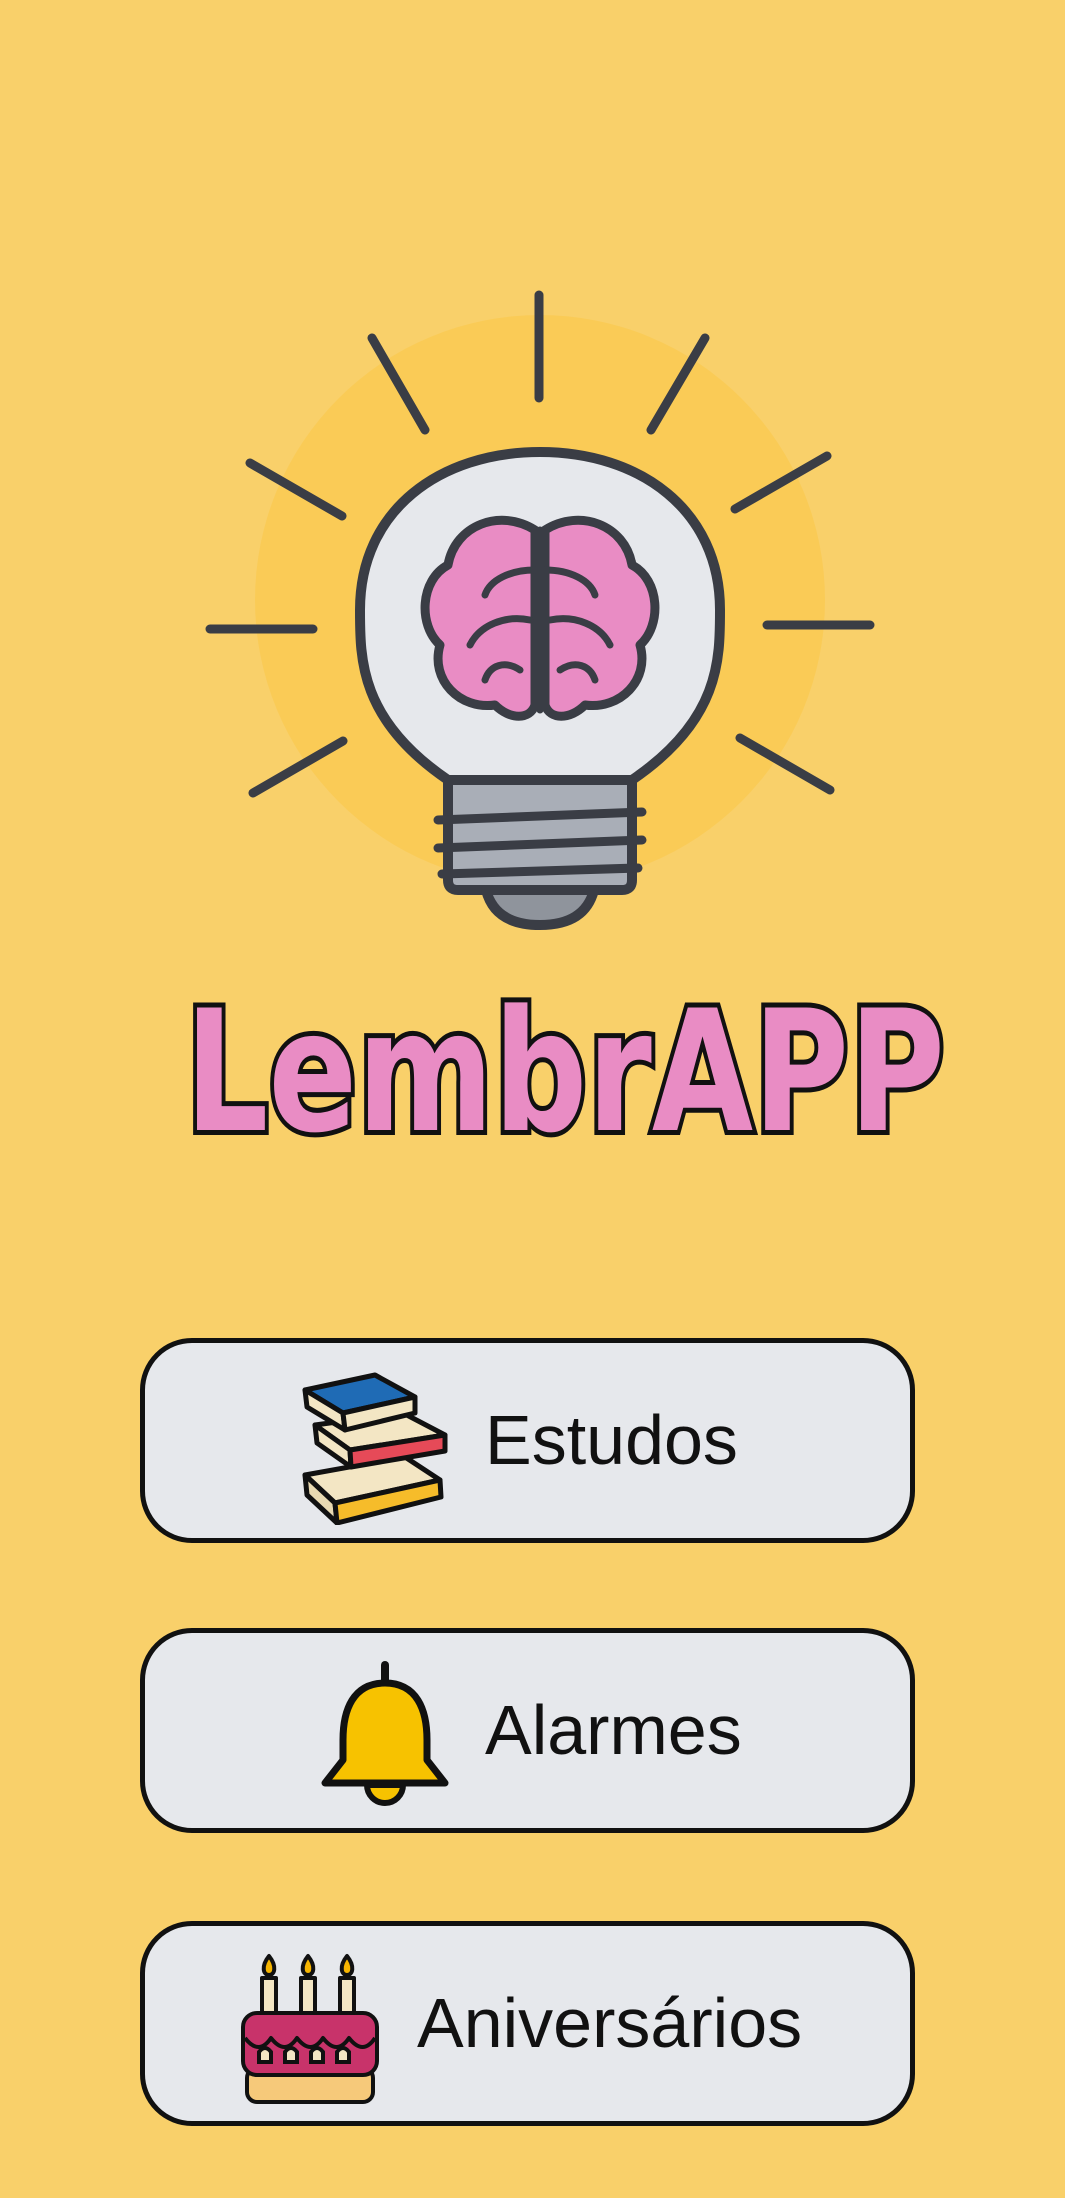 The height and width of the screenshot is (2198, 1065). Describe the element at coordinates (310, 2029) in the screenshot. I see `birthday-cake-icon` at that location.